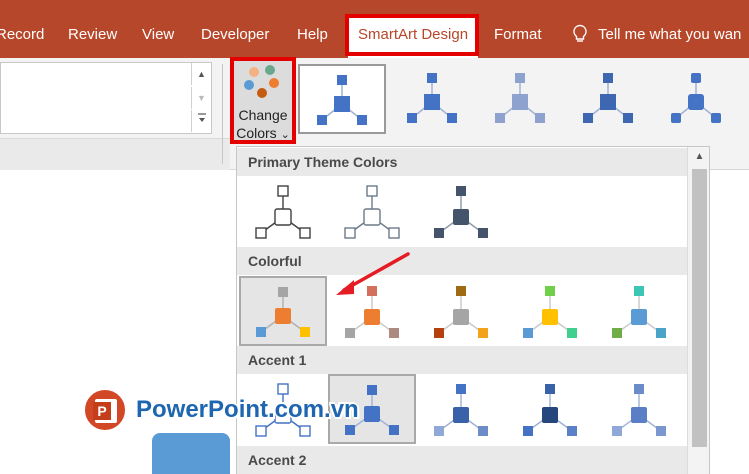 Image resolution: width=749 pixels, height=474 pixels. What do you see at coordinates (201, 117) in the screenshot?
I see `more-icon` at bounding box center [201, 117].